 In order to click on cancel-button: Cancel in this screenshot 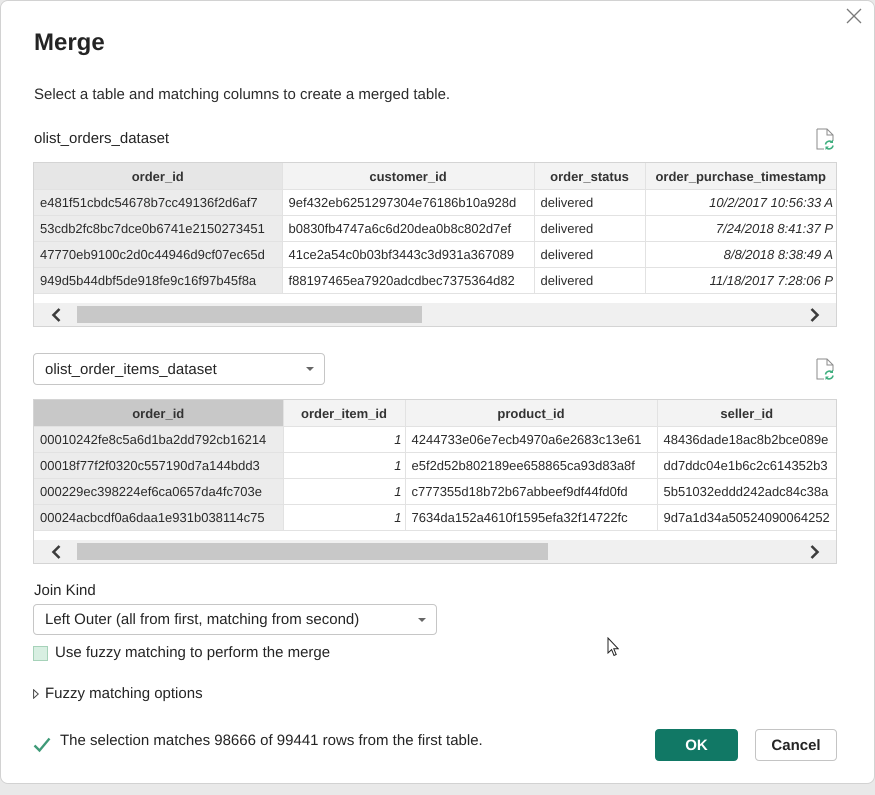, I will do `click(796, 745)`.